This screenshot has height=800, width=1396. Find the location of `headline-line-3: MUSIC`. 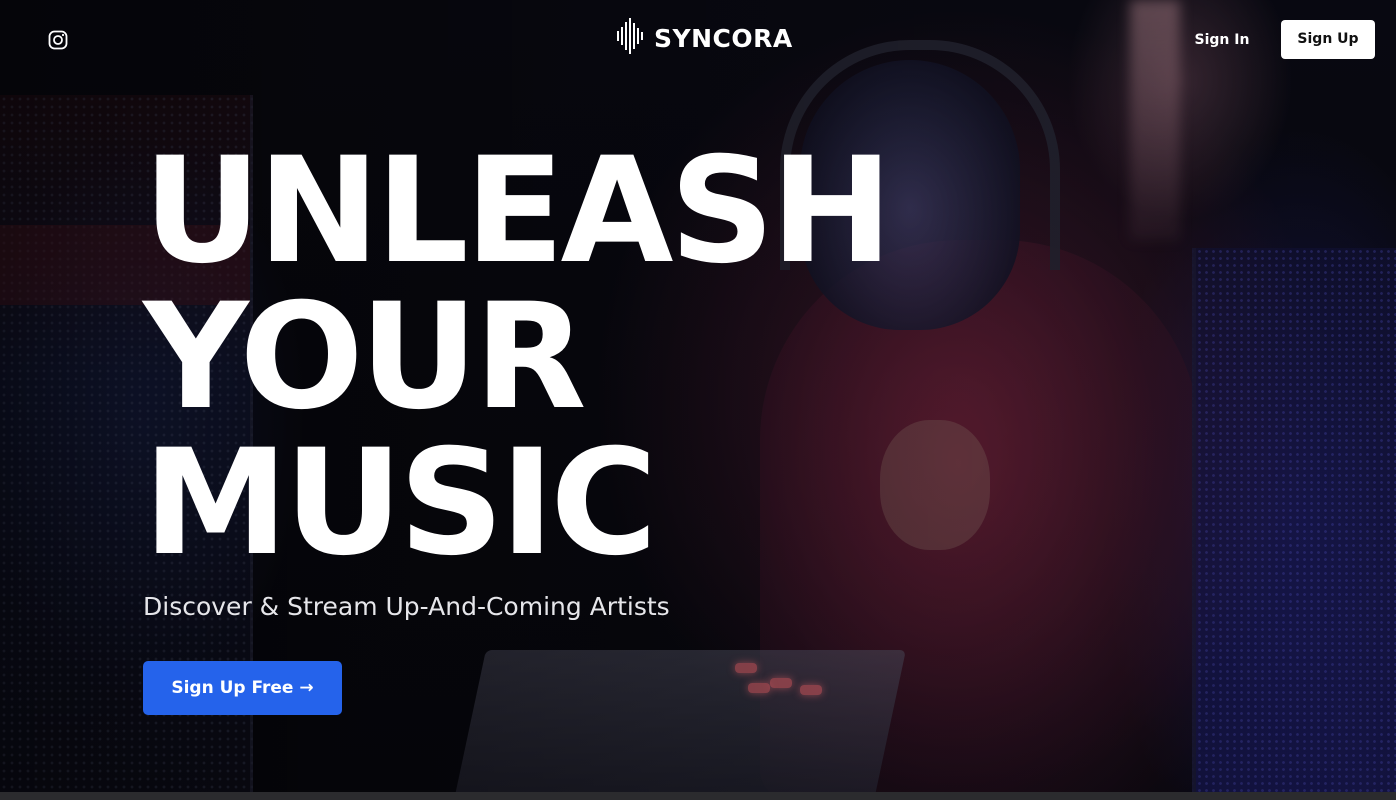

headline-line-3: MUSIC is located at coordinates (400, 503).